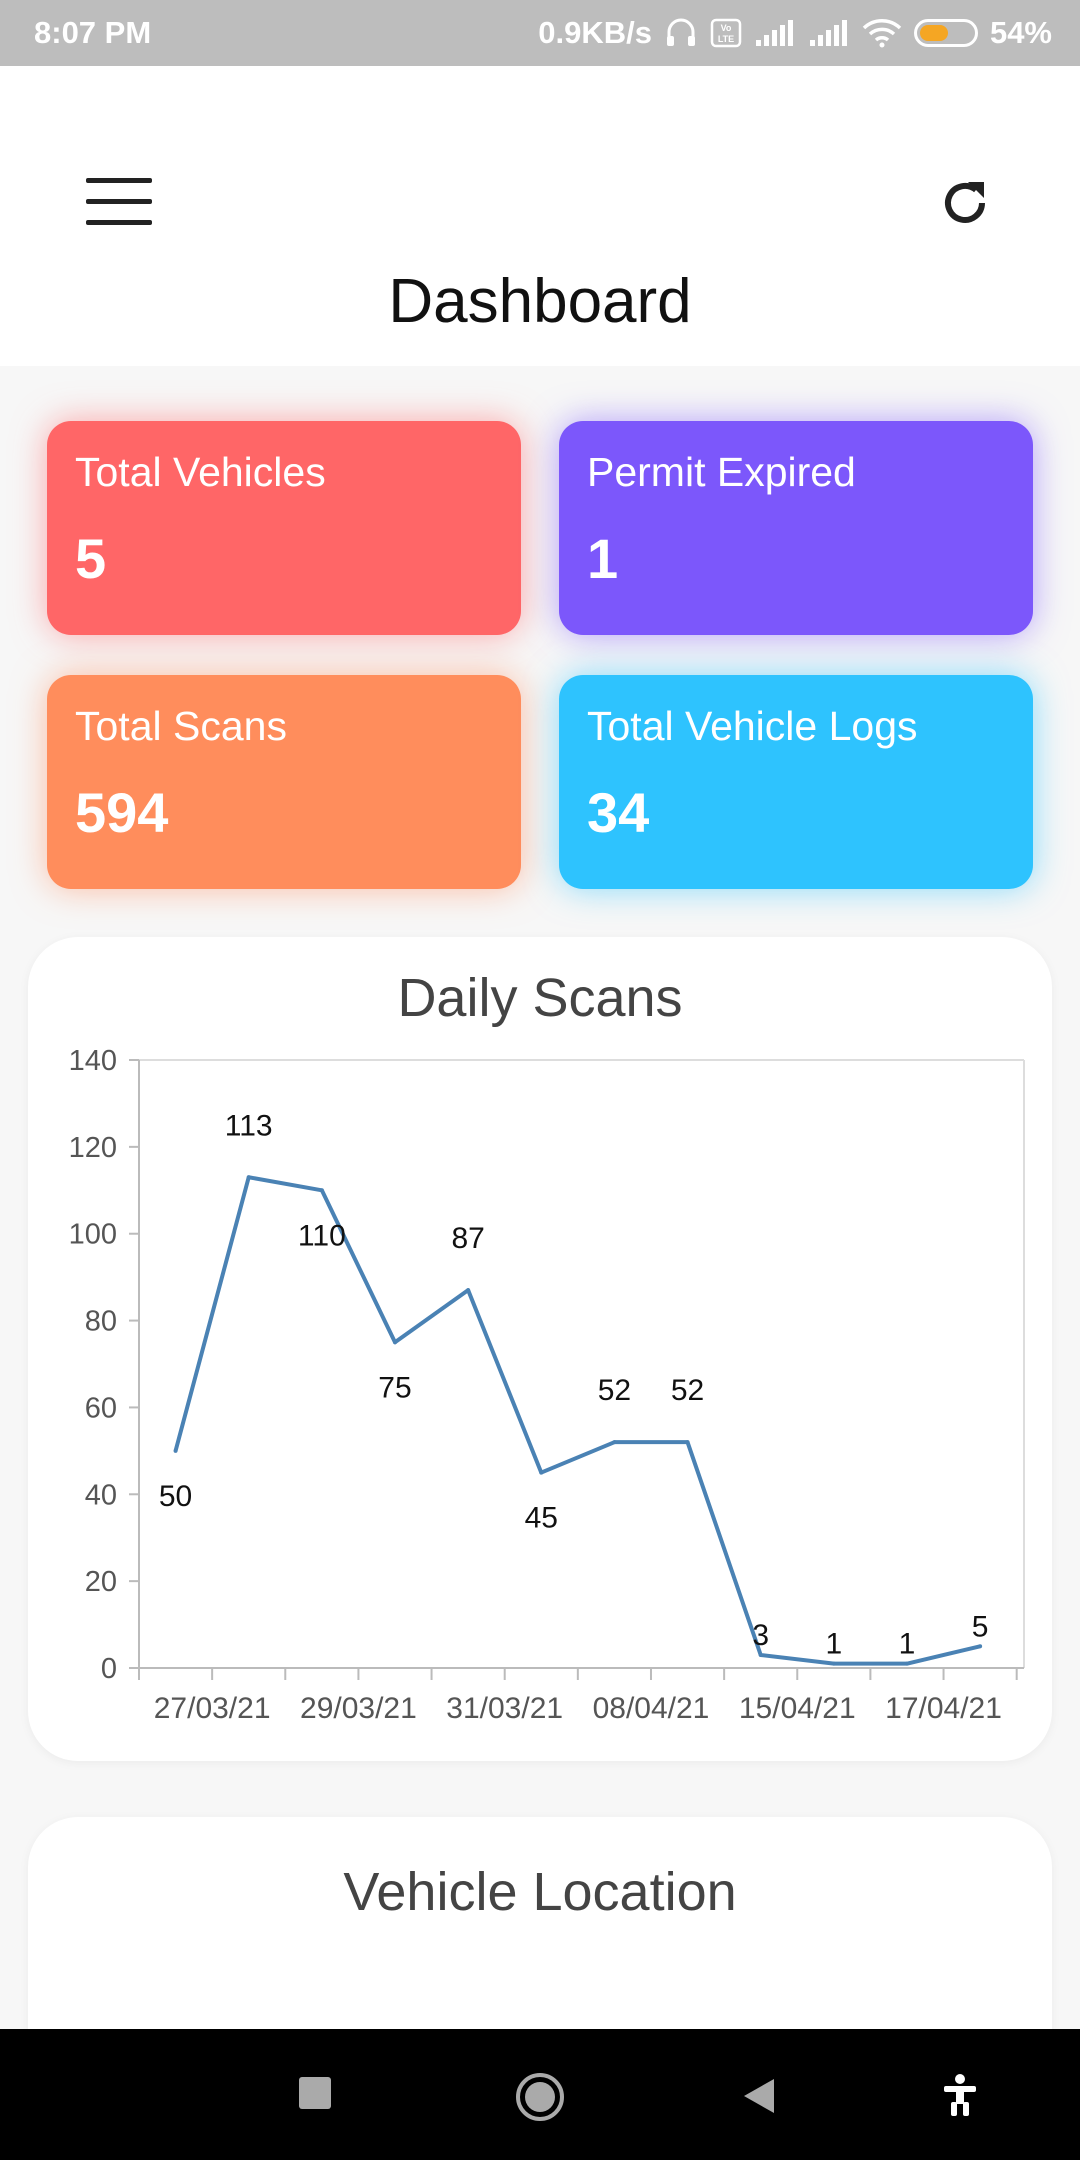 This screenshot has width=1080, height=2160. I want to click on total-vehicle-logs-card: Total Vehicle Logs 34, so click(796, 782).